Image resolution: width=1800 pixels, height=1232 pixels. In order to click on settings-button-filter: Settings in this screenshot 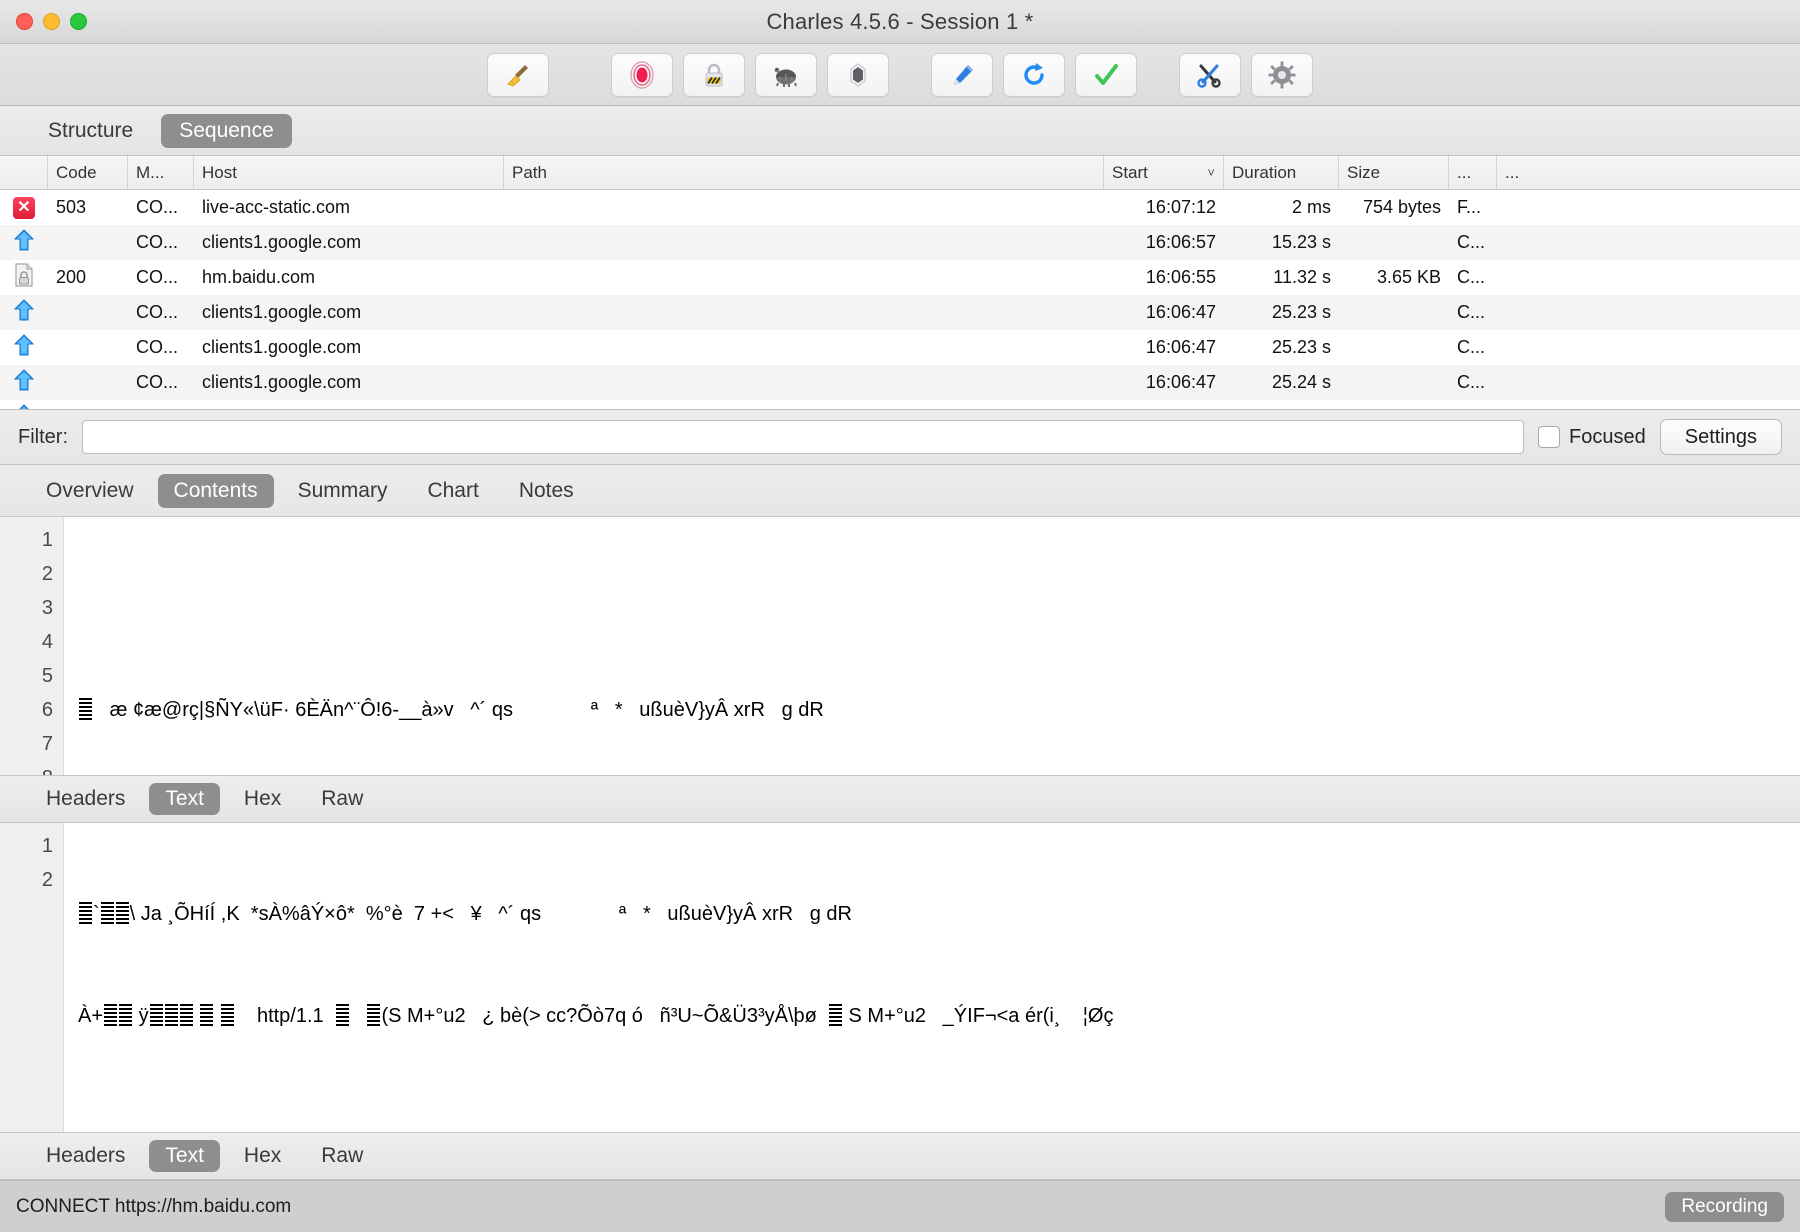, I will do `click(1720, 437)`.